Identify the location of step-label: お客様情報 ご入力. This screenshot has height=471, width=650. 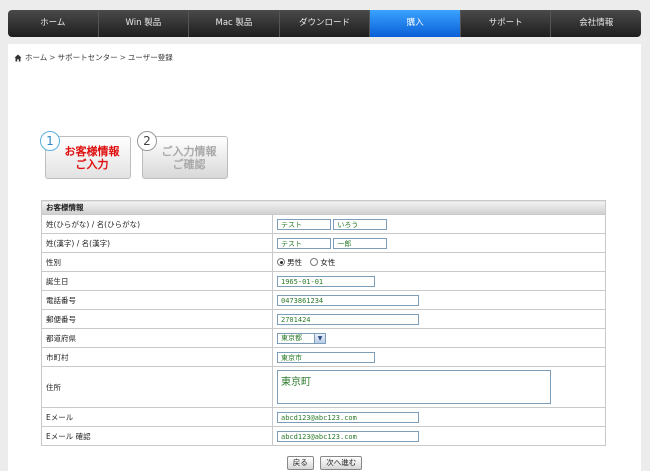
(92, 158).